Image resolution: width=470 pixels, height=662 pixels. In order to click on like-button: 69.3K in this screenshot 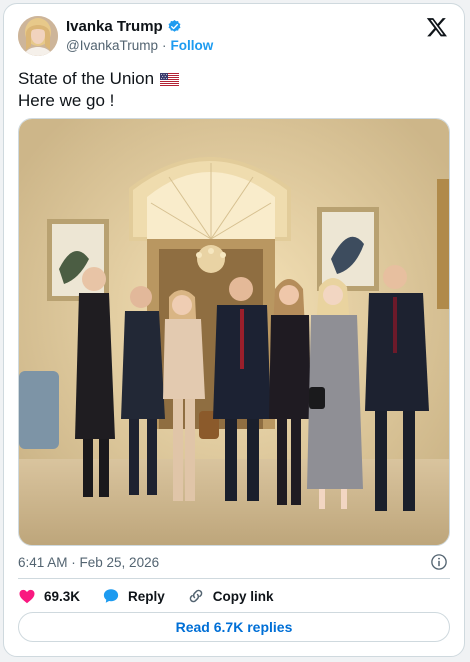, I will do `click(49, 596)`.